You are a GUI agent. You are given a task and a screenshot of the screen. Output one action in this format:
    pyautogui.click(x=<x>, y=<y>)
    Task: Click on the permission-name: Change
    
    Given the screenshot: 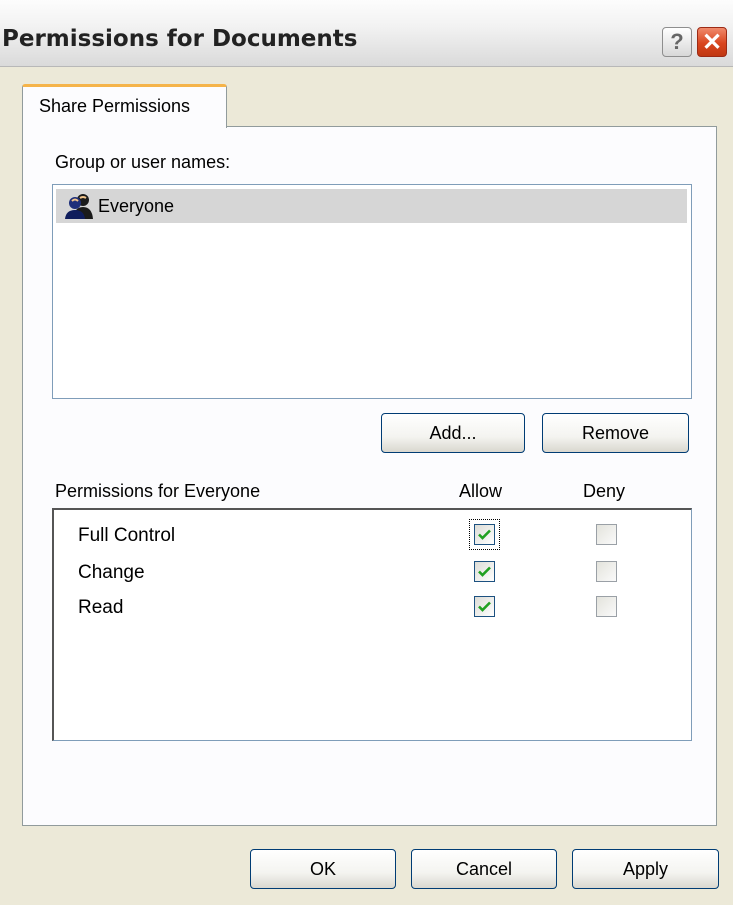 What is the action you would take?
    pyautogui.click(x=111, y=572)
    